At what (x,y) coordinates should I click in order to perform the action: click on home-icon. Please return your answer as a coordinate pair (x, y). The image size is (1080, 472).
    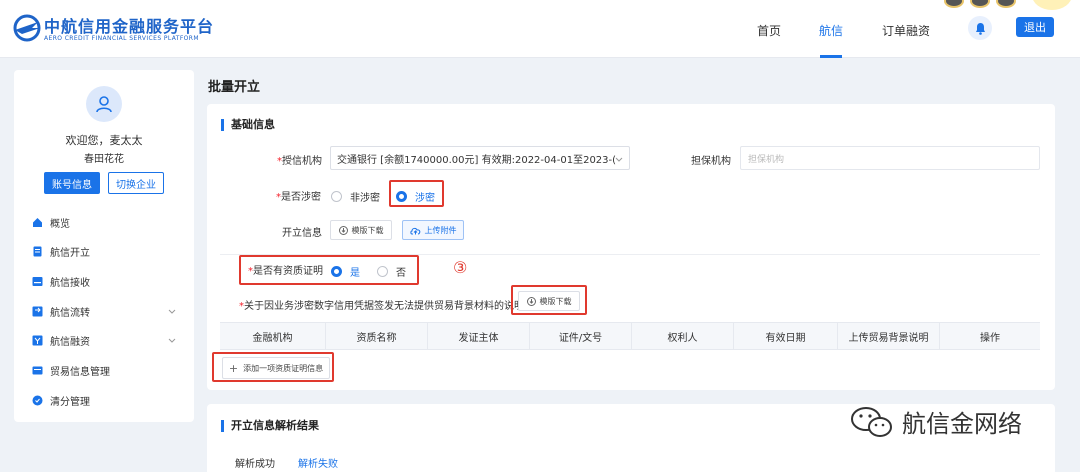
    Looking at the image, I should click on (37, 222).